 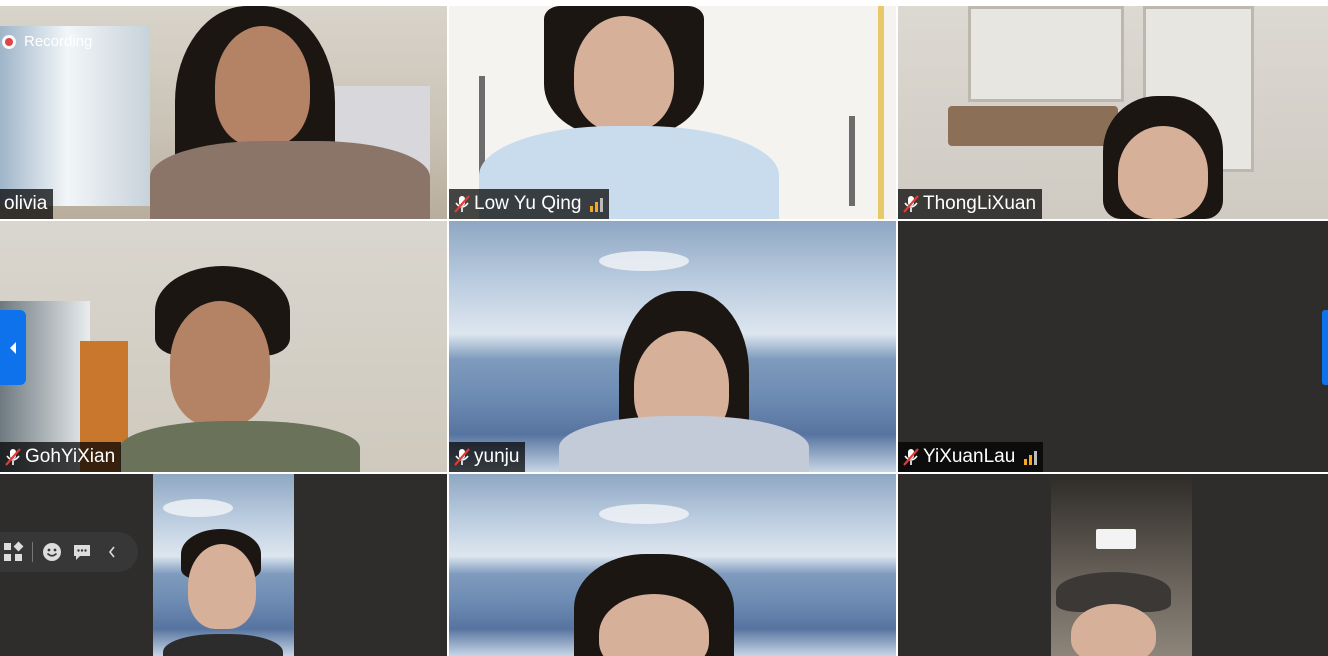 I want to click on chat-button, so click(x=82, y=552).